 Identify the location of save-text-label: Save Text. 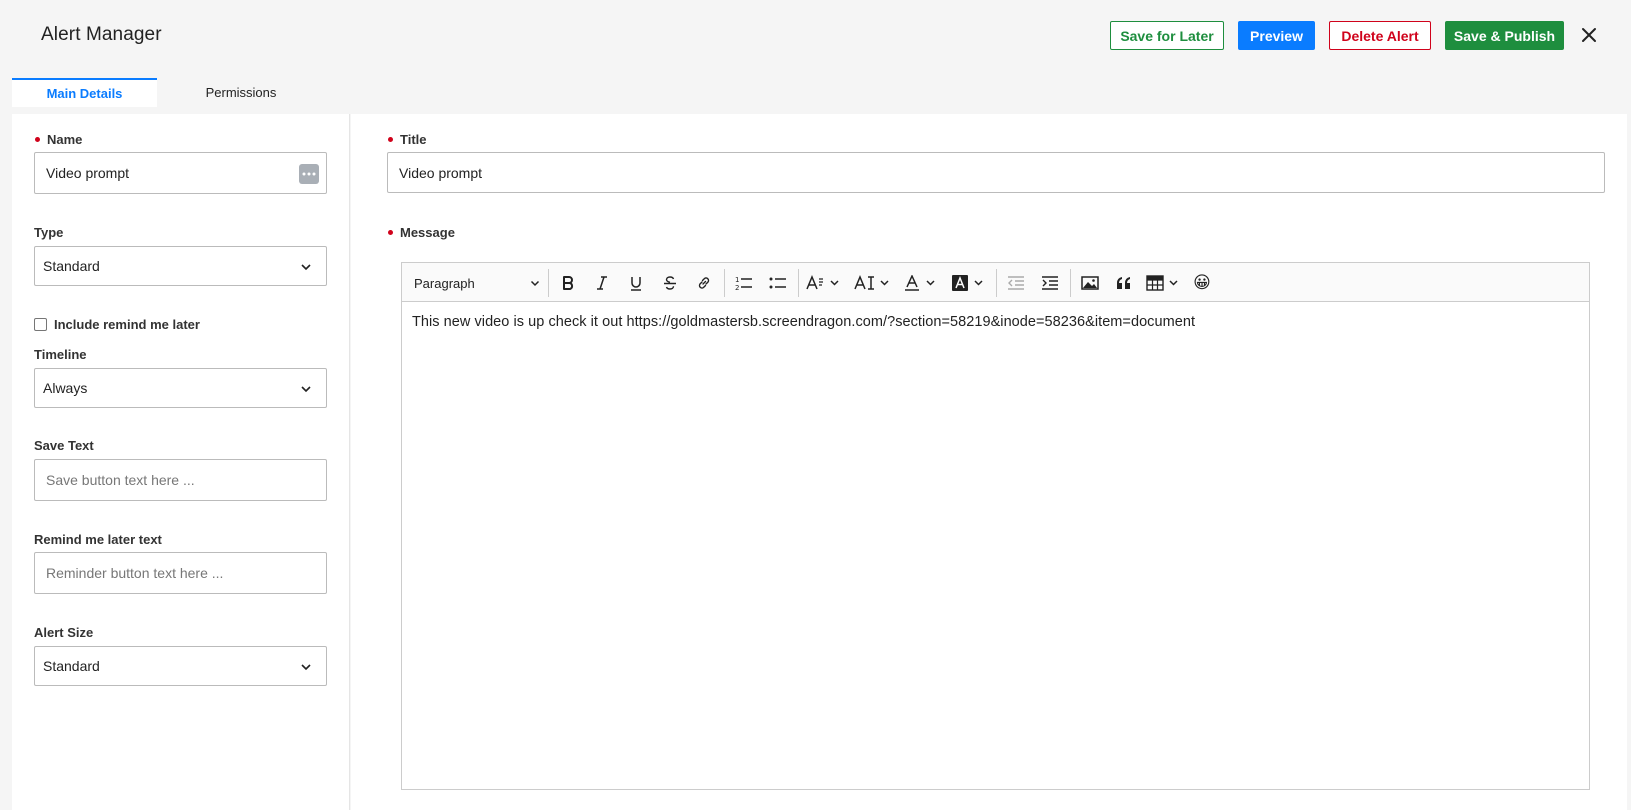
(64, 445).